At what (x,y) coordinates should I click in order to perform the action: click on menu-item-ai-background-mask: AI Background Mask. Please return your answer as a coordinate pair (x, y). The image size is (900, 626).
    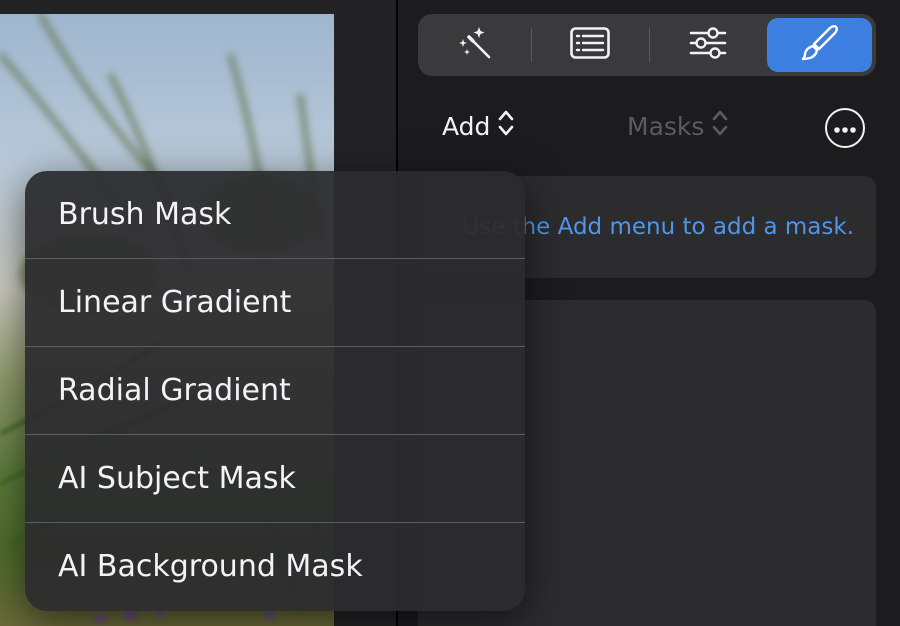
    Looking at the image, I should click on (275, 566).